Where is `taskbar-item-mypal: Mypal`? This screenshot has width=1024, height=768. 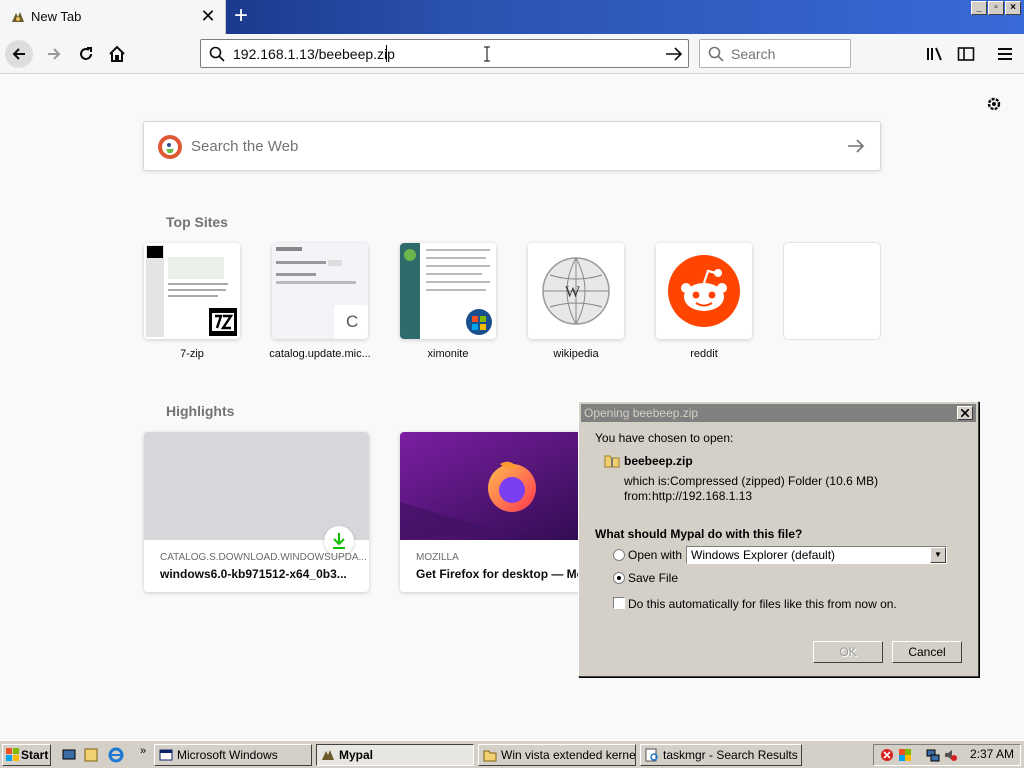 taskbar-item-mypal: Mypal is located at coordinates (395, 755).